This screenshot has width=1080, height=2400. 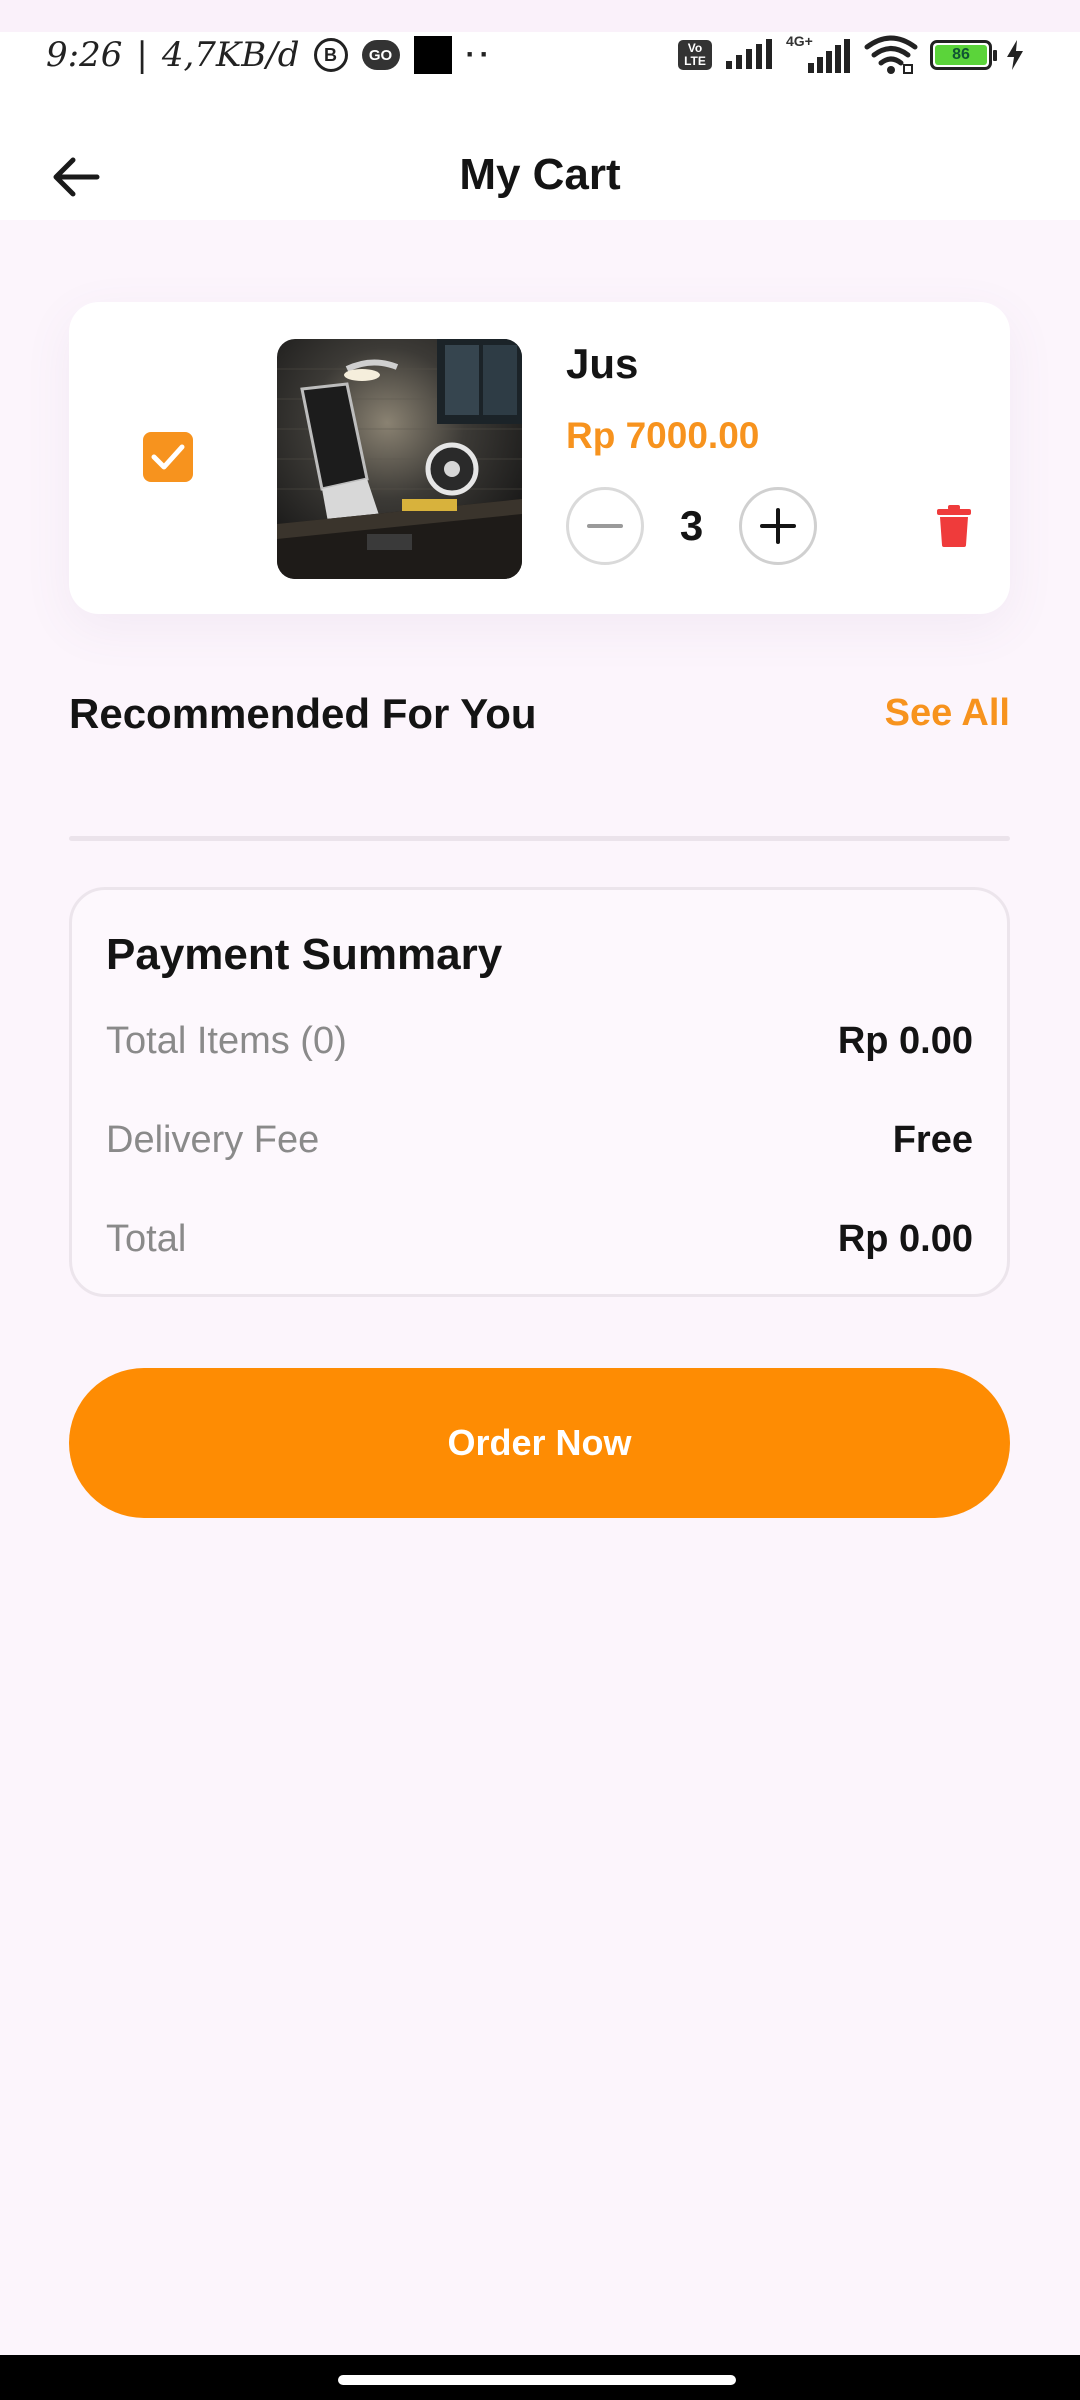 I want to click on charging-icon, so click(x=1015, y=55).